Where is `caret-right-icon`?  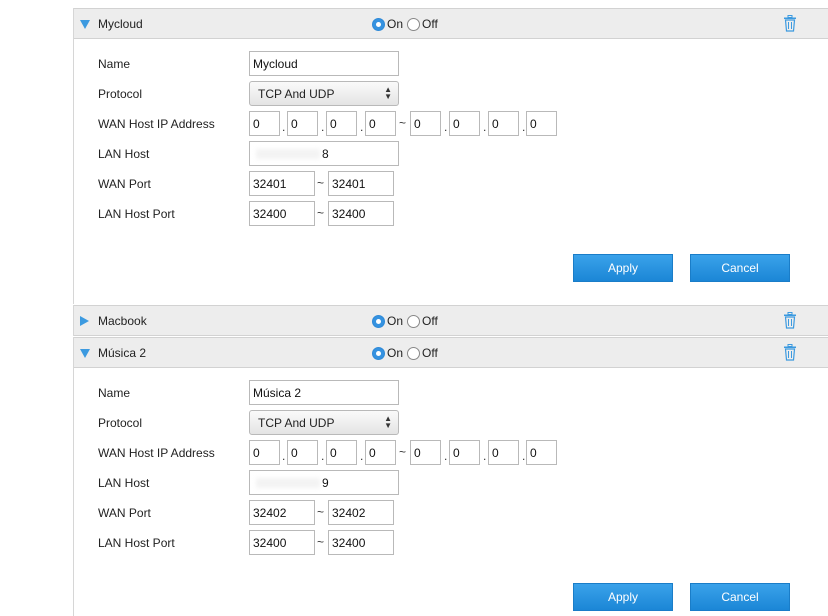 caret-right-icon is located at coordinates (84, 321).